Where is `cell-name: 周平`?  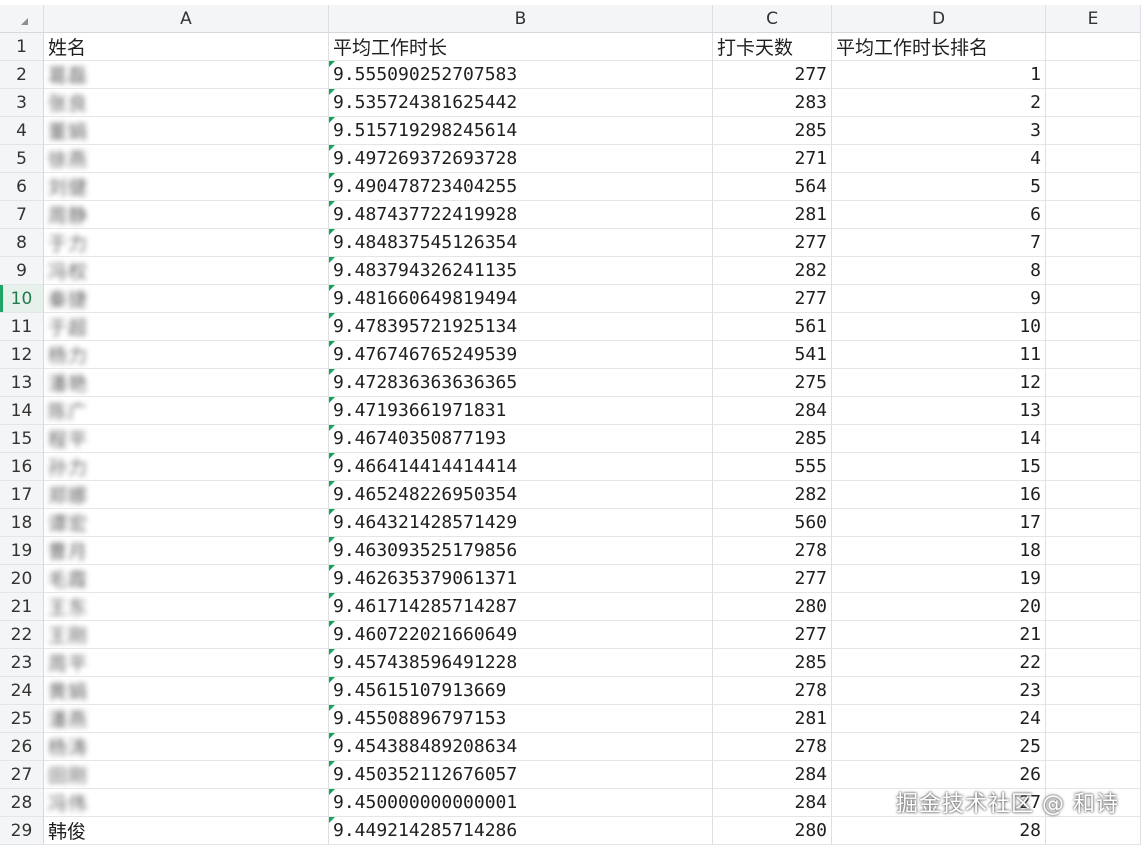 cell-name: 周平 is located at coordinates (186, 663).